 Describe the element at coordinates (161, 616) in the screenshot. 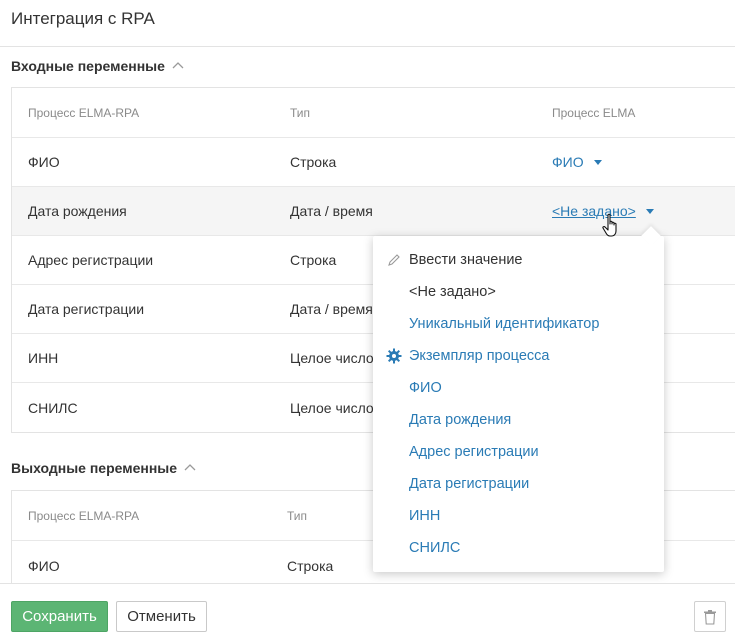

I see `cancel-button: Отменить` at that location.